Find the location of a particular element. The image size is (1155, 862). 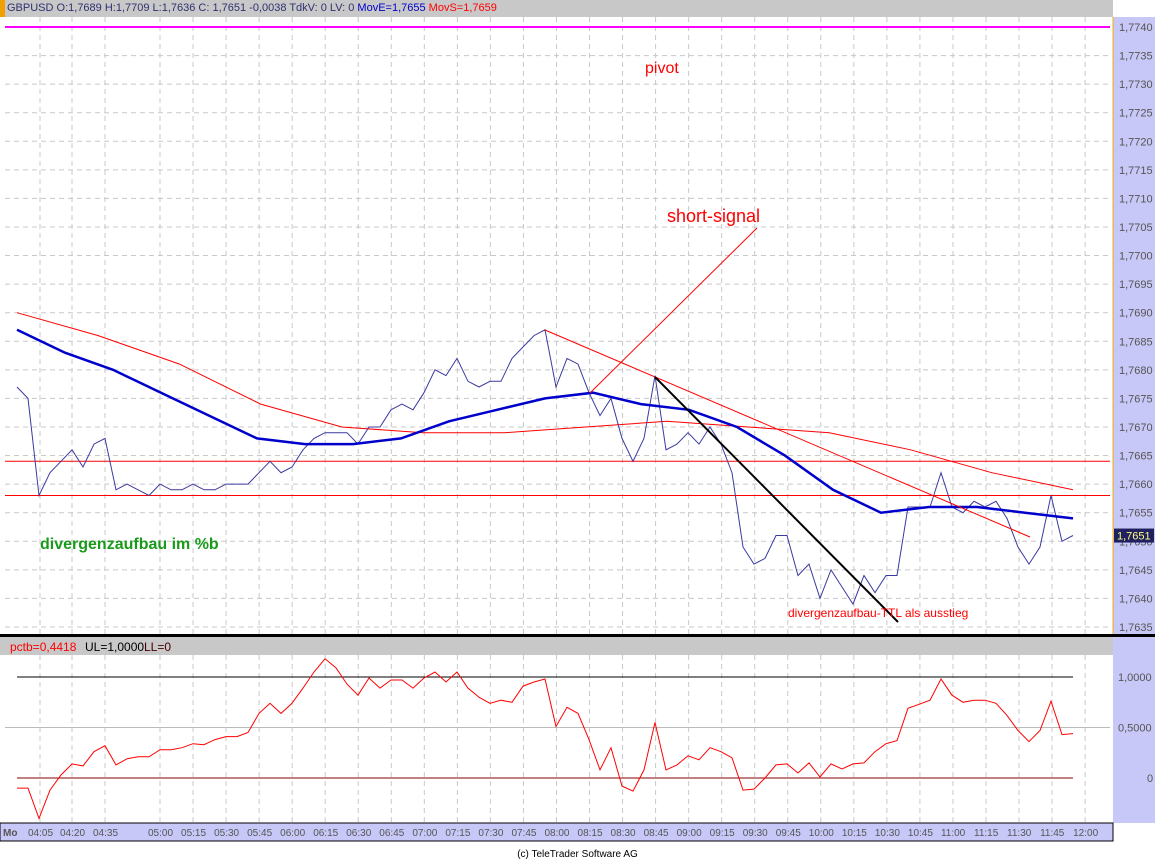

time-tick-label: 08:45 is located at coordinates (656, 833).